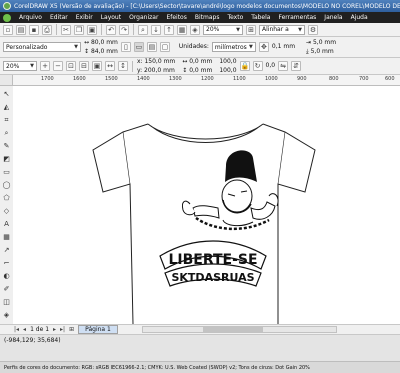  Describe the element at coordinates (62, 329) in the screenshot. I see `last-page-icon: ▸|` at that location.